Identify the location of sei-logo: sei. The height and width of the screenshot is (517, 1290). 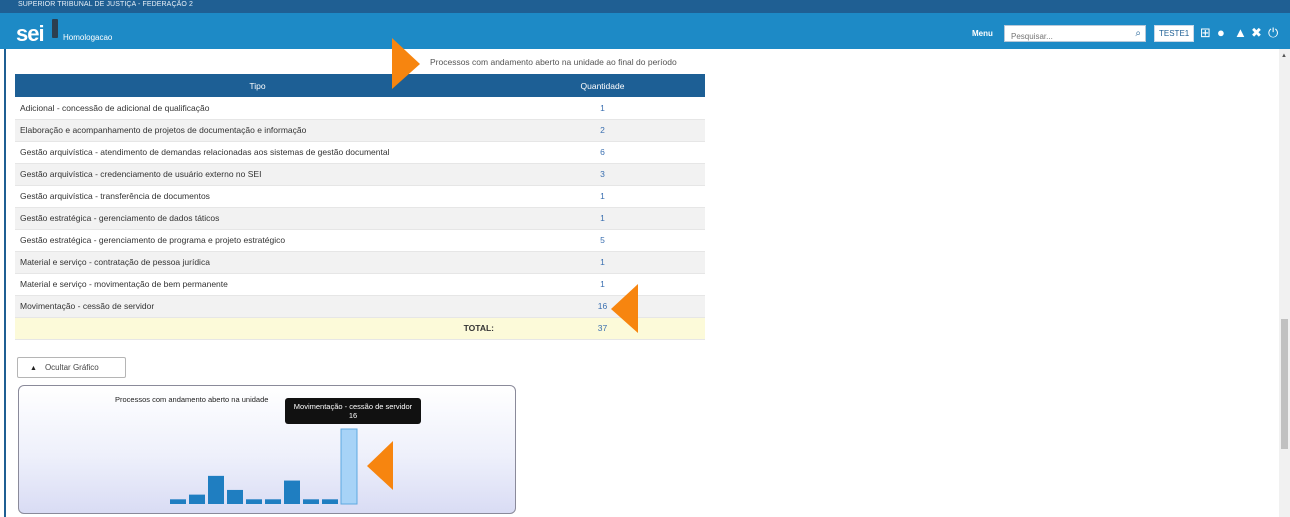
(30, 34).